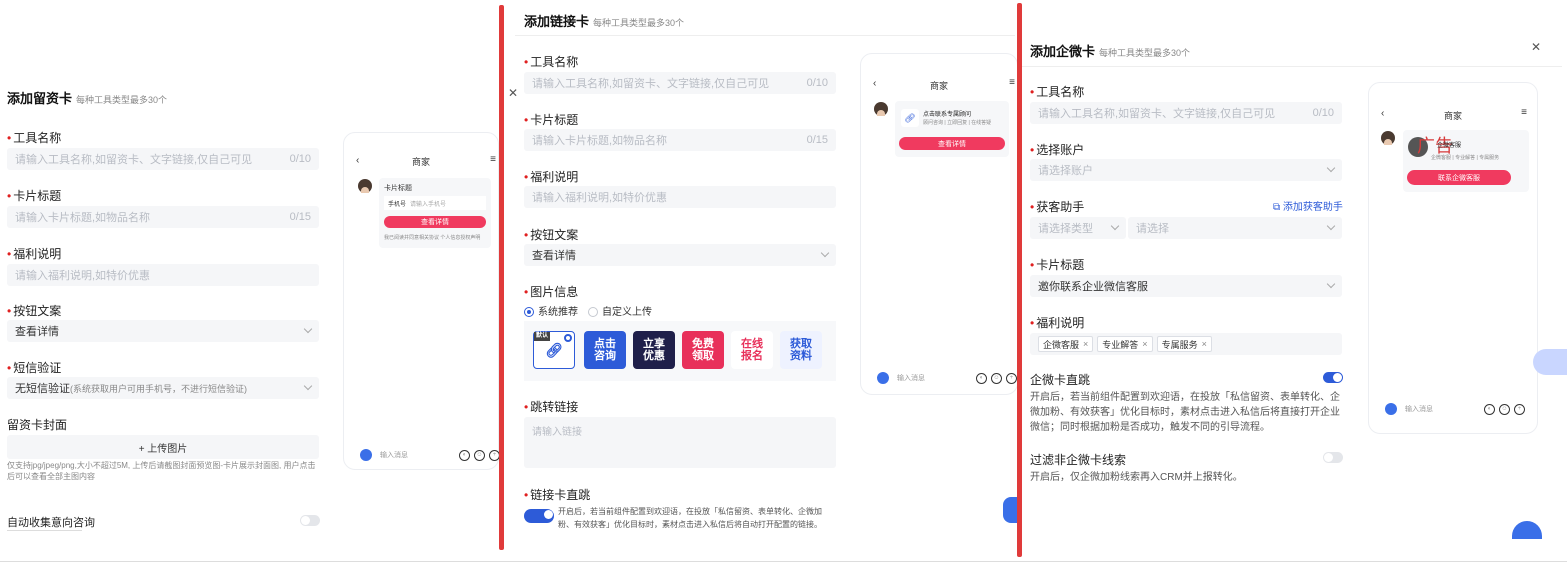 This screenshot has height=569, width=1567. I want to click on add-helper-link: ⧉ 添加获客助手, so click(1308, 205).